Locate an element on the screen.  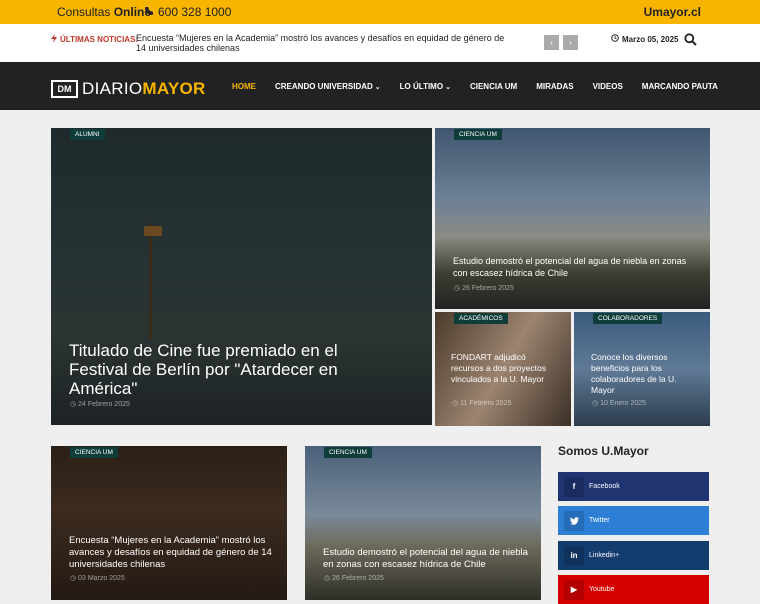
nav-item-label: HOME is located at coordinates (244, 86).